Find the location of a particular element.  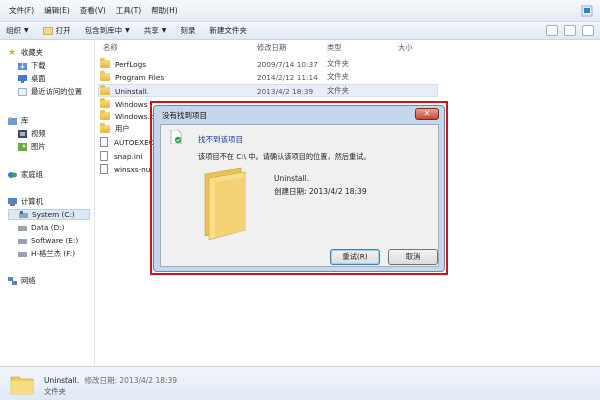

file-name: AUTOEXEC is located at coordinates (134, 142).